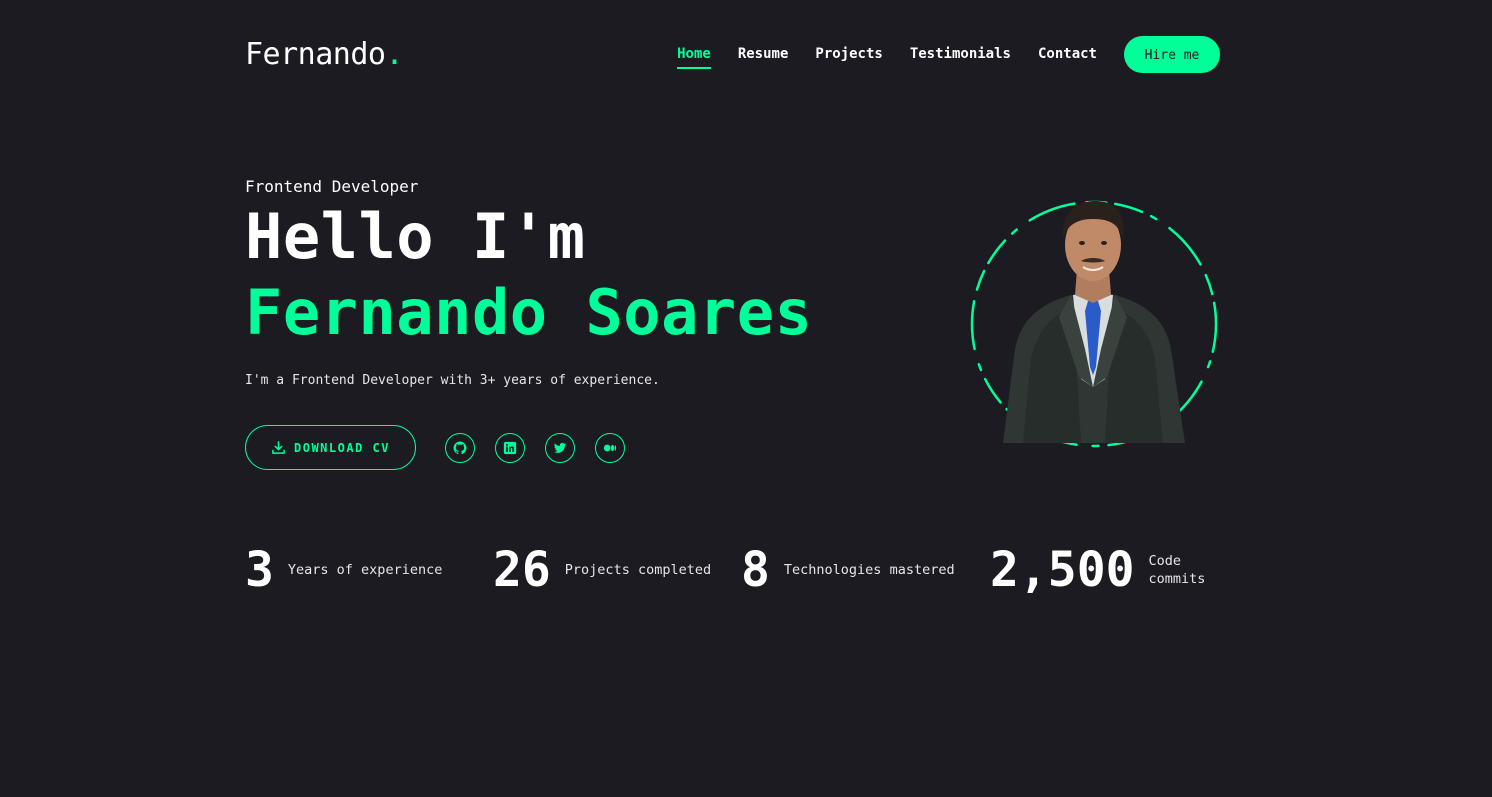 The width and height of the screenshot is (1492, 797). I want to click on nav-item-home: Home, so click(694, 56).